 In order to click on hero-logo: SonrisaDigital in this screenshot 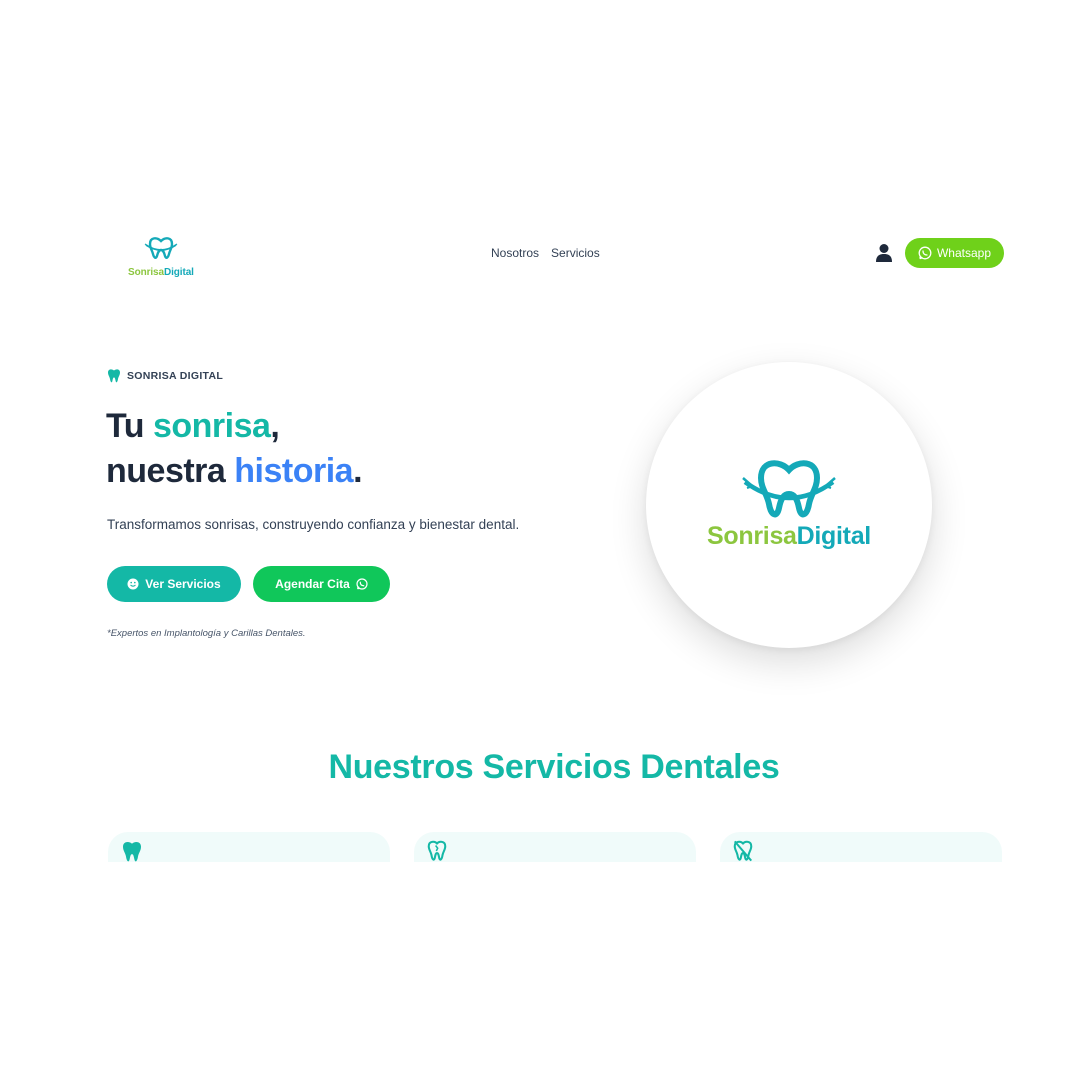, I will do `click(789, 504)`.